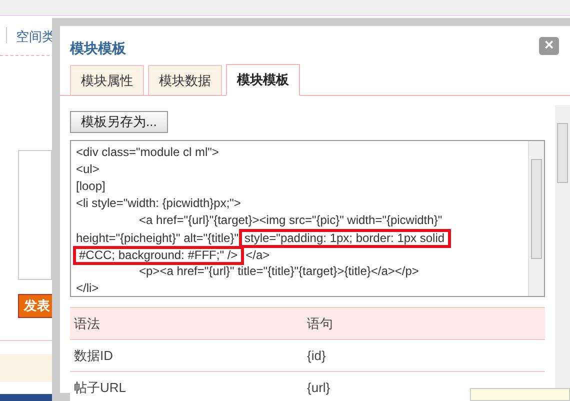 The image size is (570, 401). What do you see at coordinates (26, 397) in the screenshot?
I see `footer-bar` at bounding box center [26, 397].